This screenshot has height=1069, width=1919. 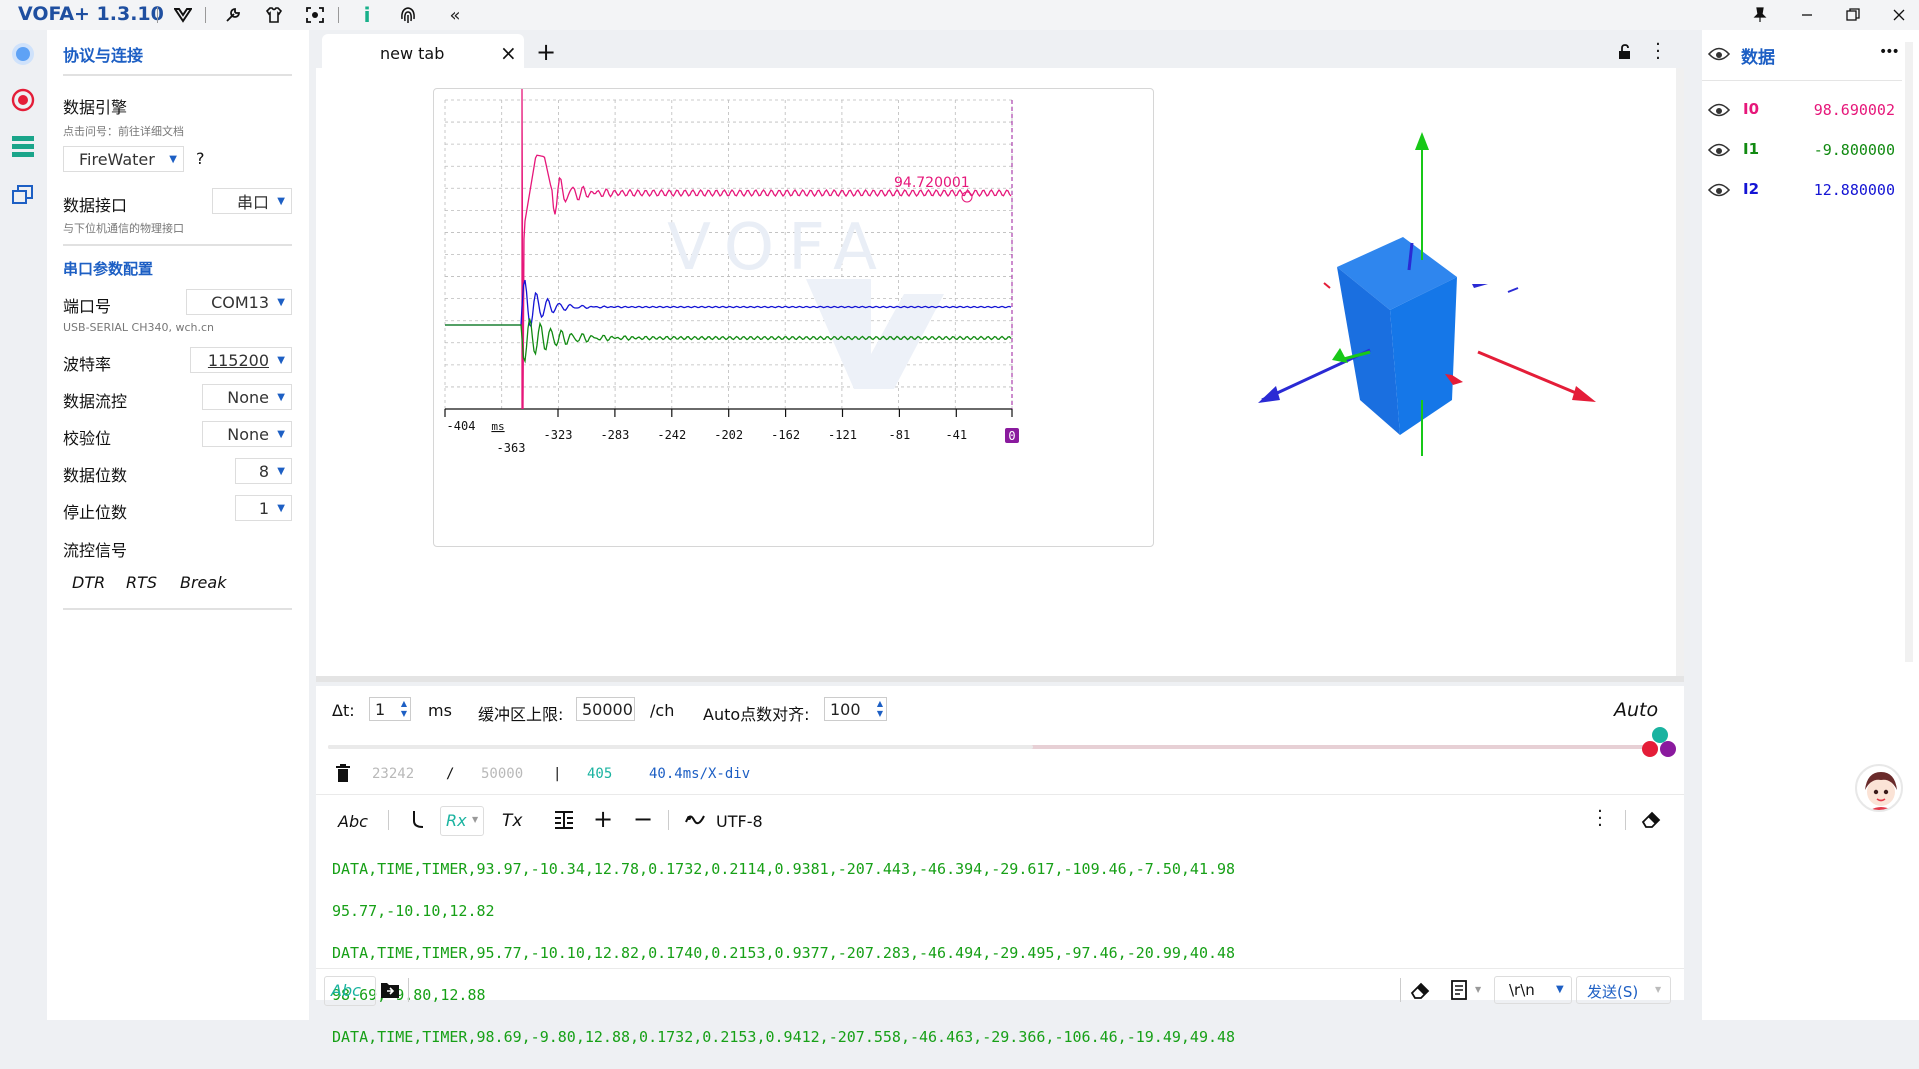 I want to click on abc-toggle: Abc, so click(x=353, y=821).